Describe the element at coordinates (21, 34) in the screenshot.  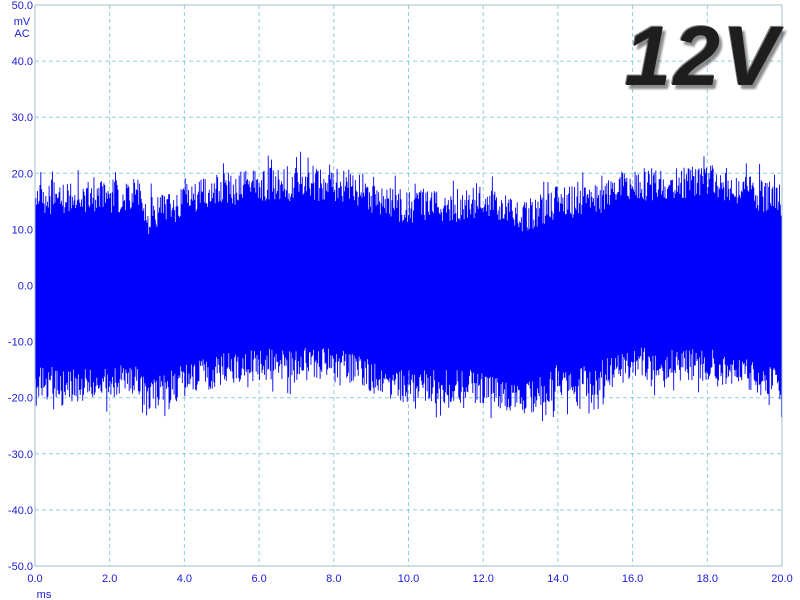
I see `y-unit-label-line-2: AC` at that location.